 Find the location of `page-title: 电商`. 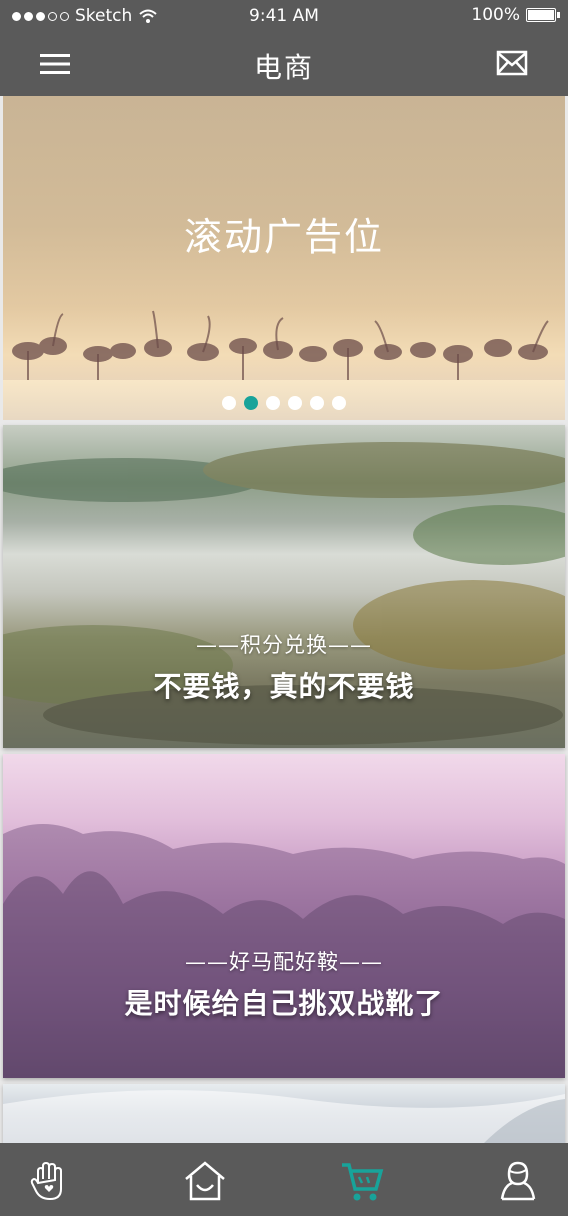

page-title: 电商 is located at coordinates (283, 67).